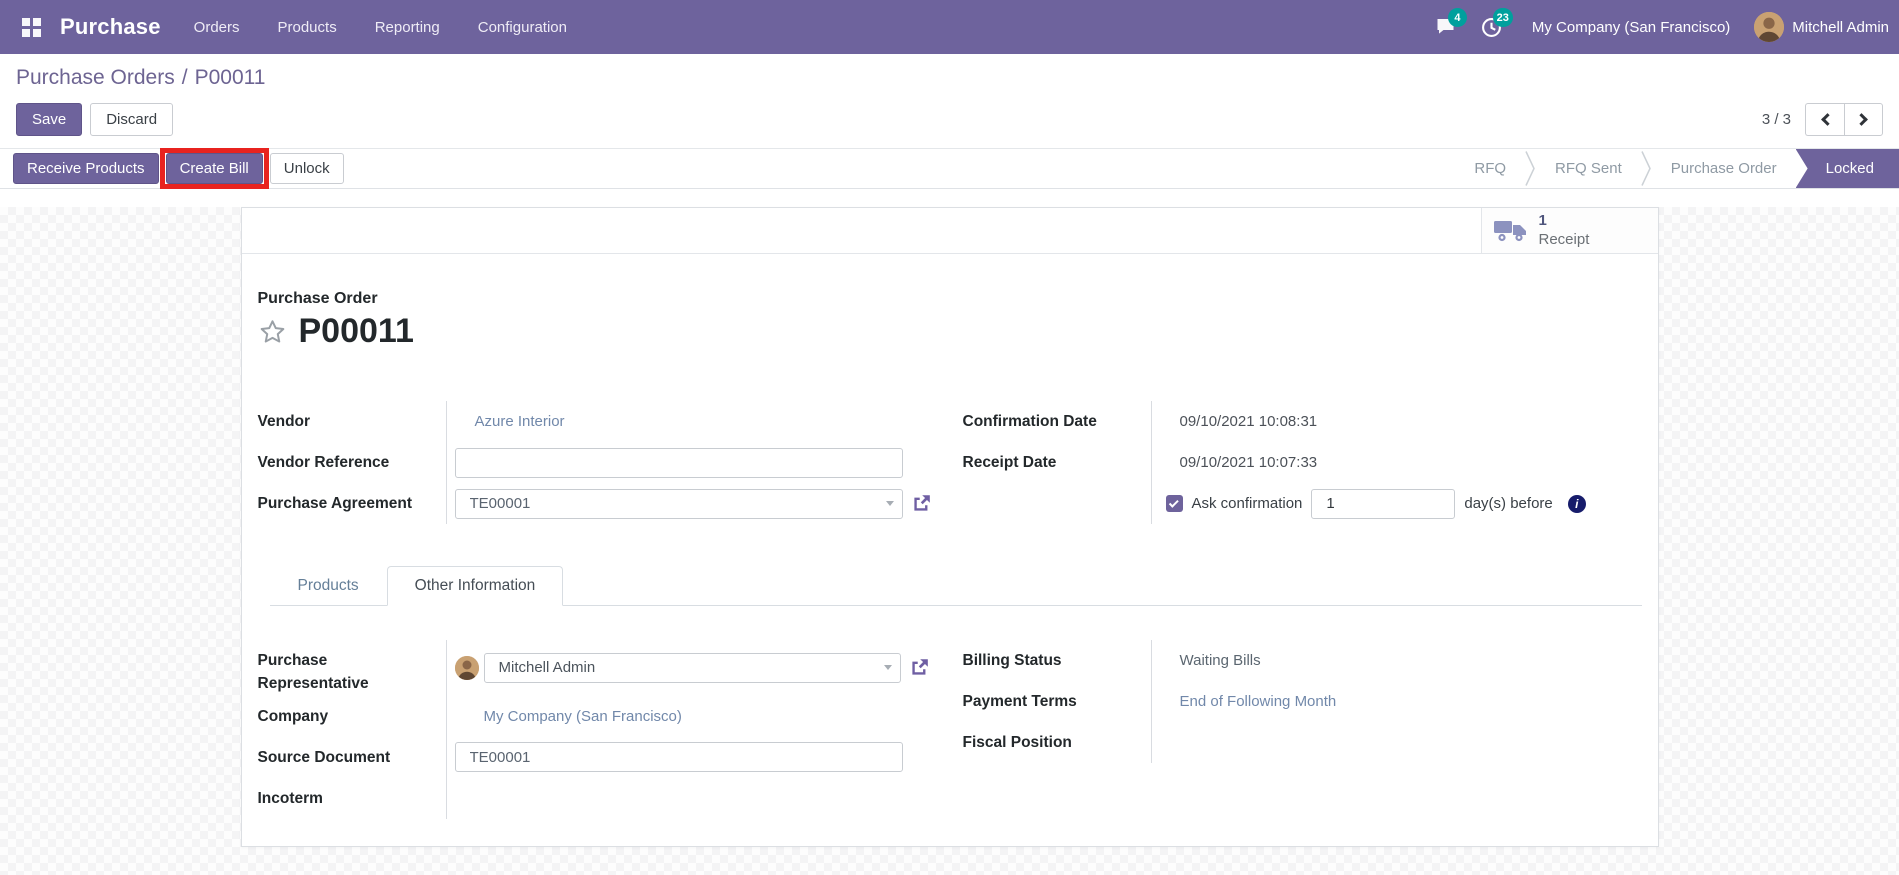 This screenshot has height=875, width=1899. I want to click on menu-orders: Orders, so click(217, 27).